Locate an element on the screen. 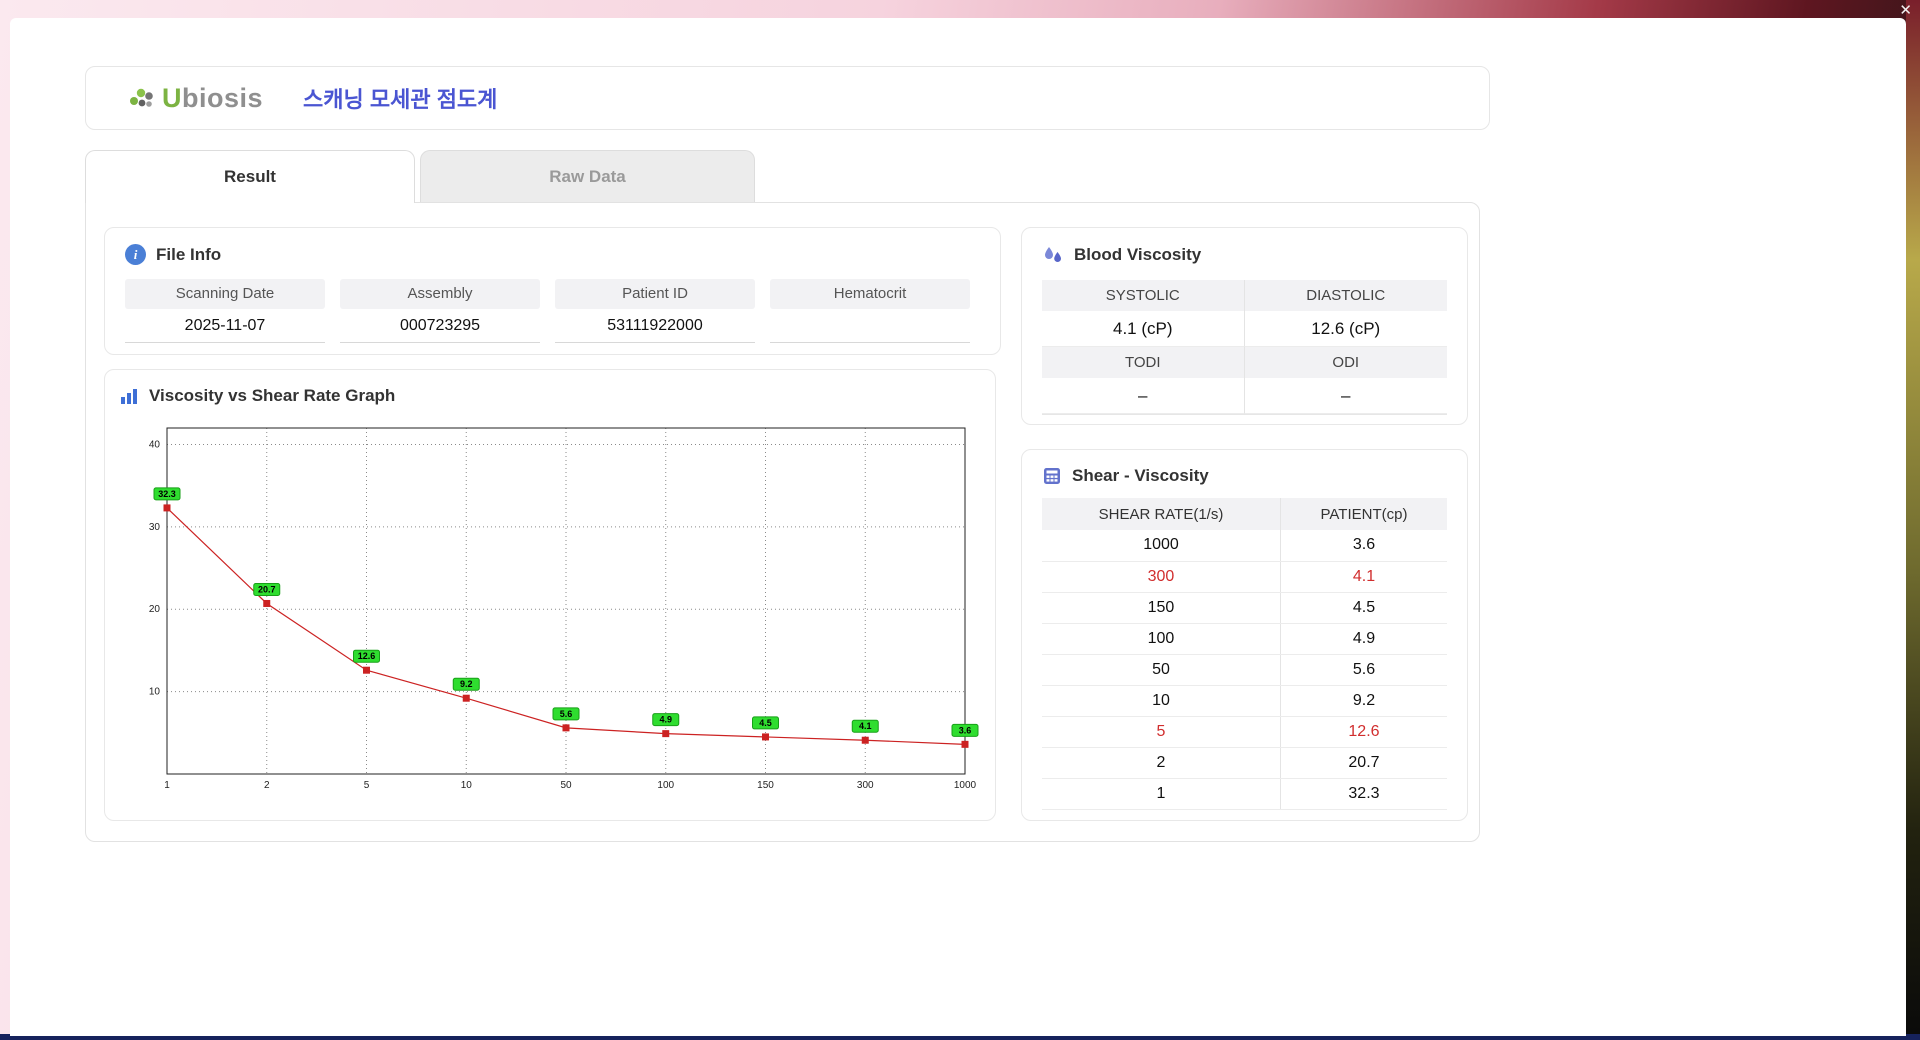 The height and width of the screenshot is (1040, 1920). shear-table-row: 100 4.9 is located at coordinates (1244, 639).